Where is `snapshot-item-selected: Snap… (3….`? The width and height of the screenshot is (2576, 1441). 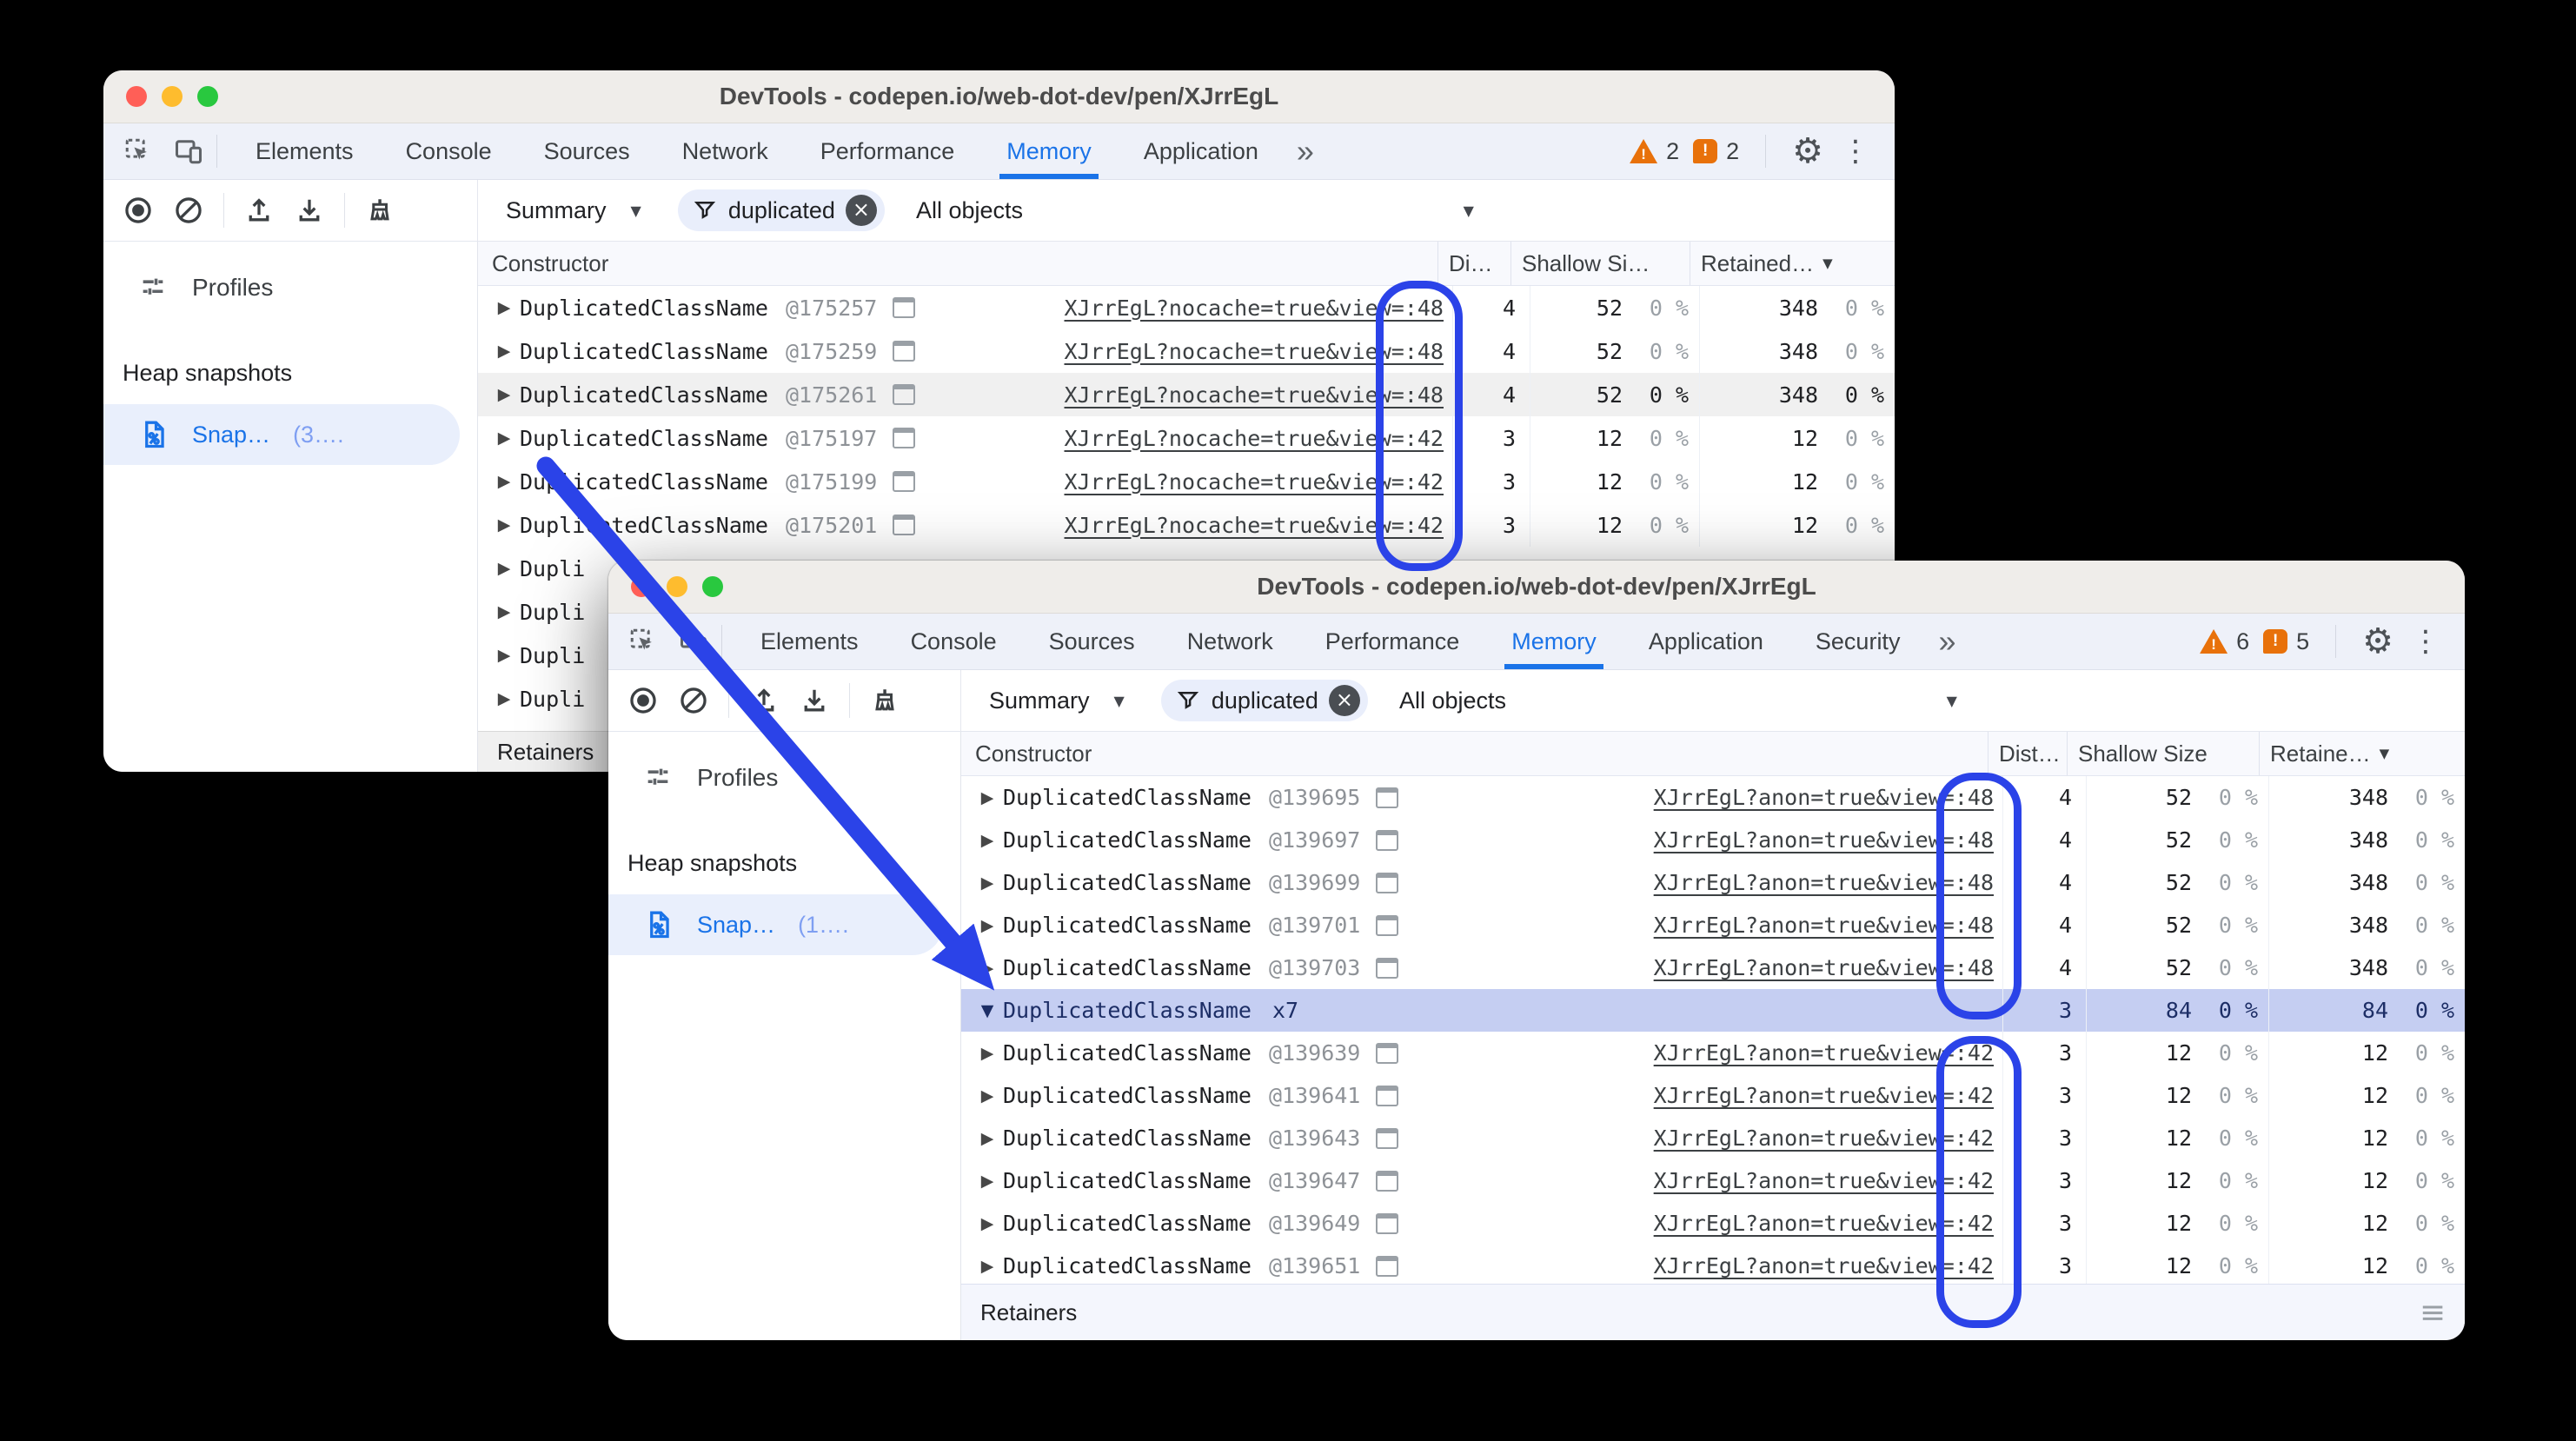 snapshot-item-selected: Snap… (3…. is located at coordinates (281, 434).